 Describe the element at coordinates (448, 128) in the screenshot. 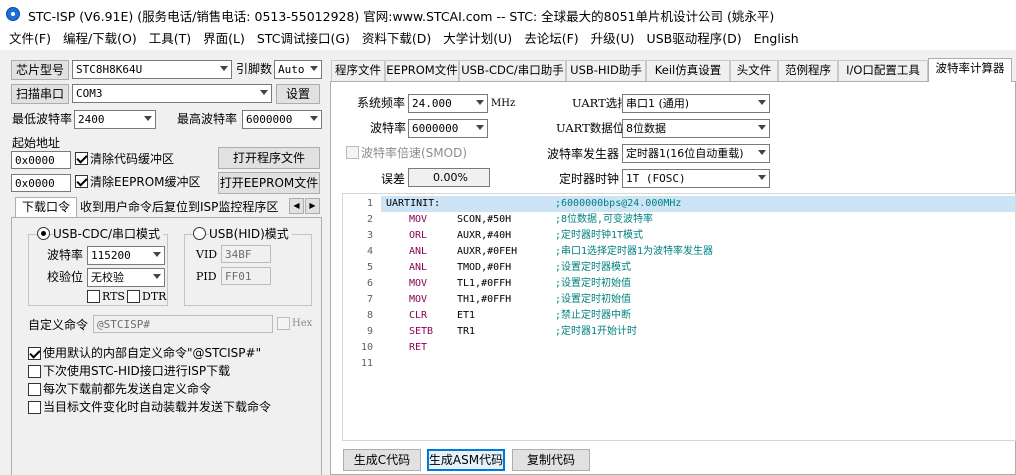

I see `baud-rate-select: 6000000` at that location.